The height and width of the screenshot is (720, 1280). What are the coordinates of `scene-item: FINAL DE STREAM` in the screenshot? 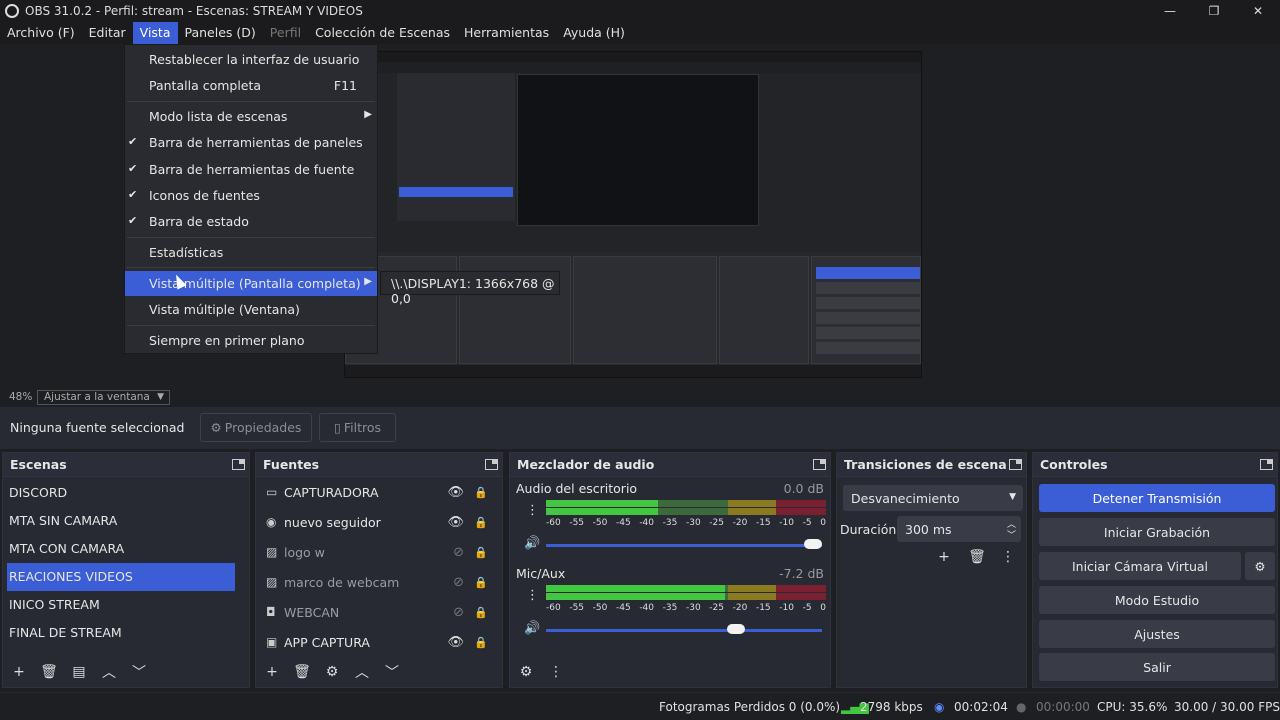 It's located at (119, 633).